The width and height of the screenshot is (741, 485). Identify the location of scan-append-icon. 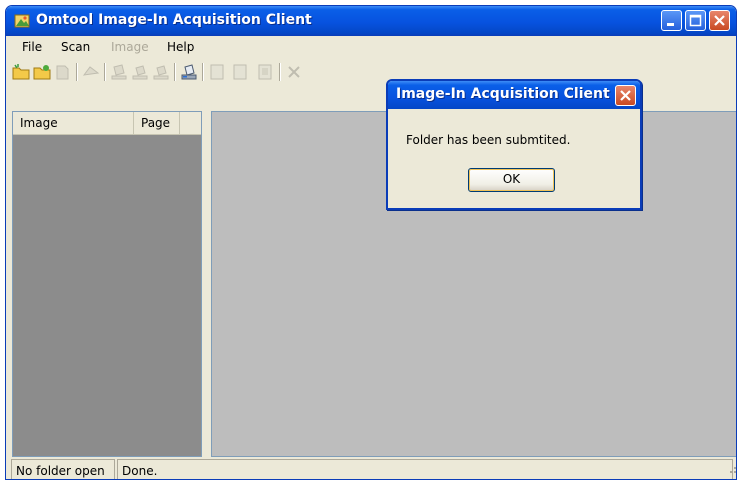
(140, 72).